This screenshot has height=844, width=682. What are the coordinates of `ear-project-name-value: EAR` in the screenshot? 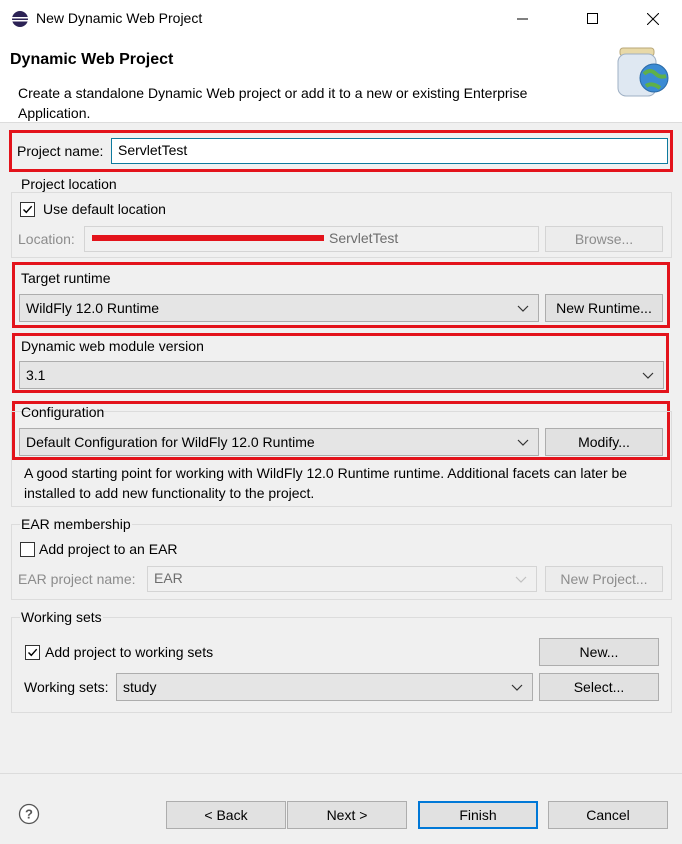 It's located at (168, 578).